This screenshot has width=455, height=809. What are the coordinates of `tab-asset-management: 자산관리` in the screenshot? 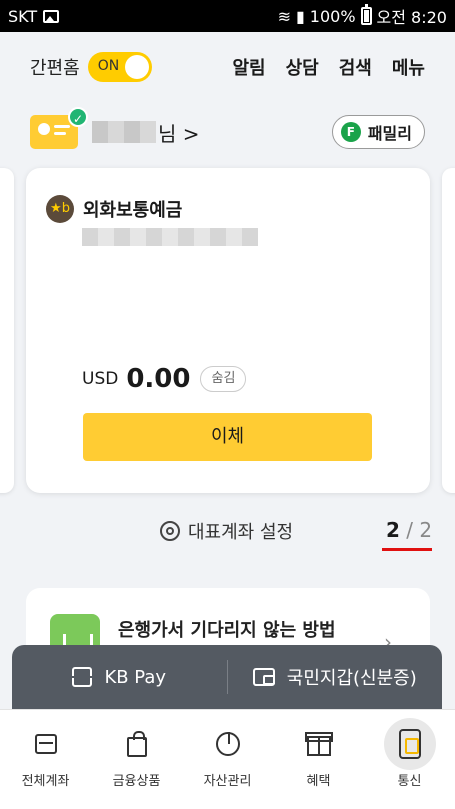 It's located at (227, 759).